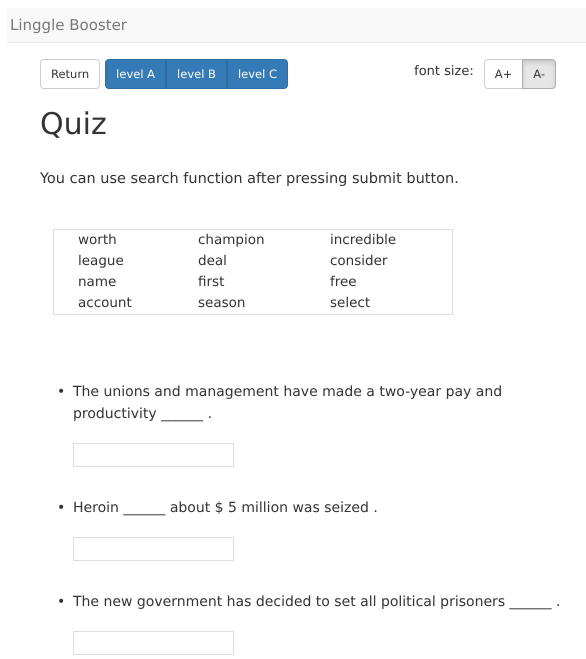 The height and width of the screenshot is (659, 586). What do you see at coordinates (363, 240) in the screenshot?
I see `word: incredible` at bounding box center [363, 240].